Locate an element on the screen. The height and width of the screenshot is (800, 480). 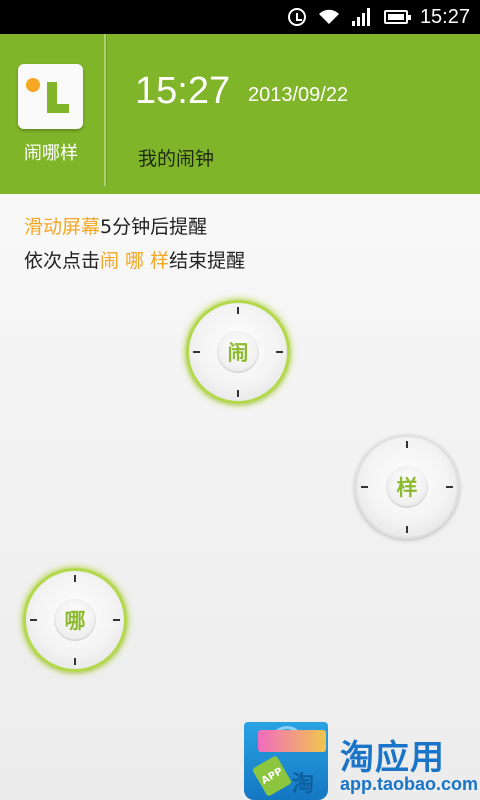
header-divider is located at coordinates (105, 110).